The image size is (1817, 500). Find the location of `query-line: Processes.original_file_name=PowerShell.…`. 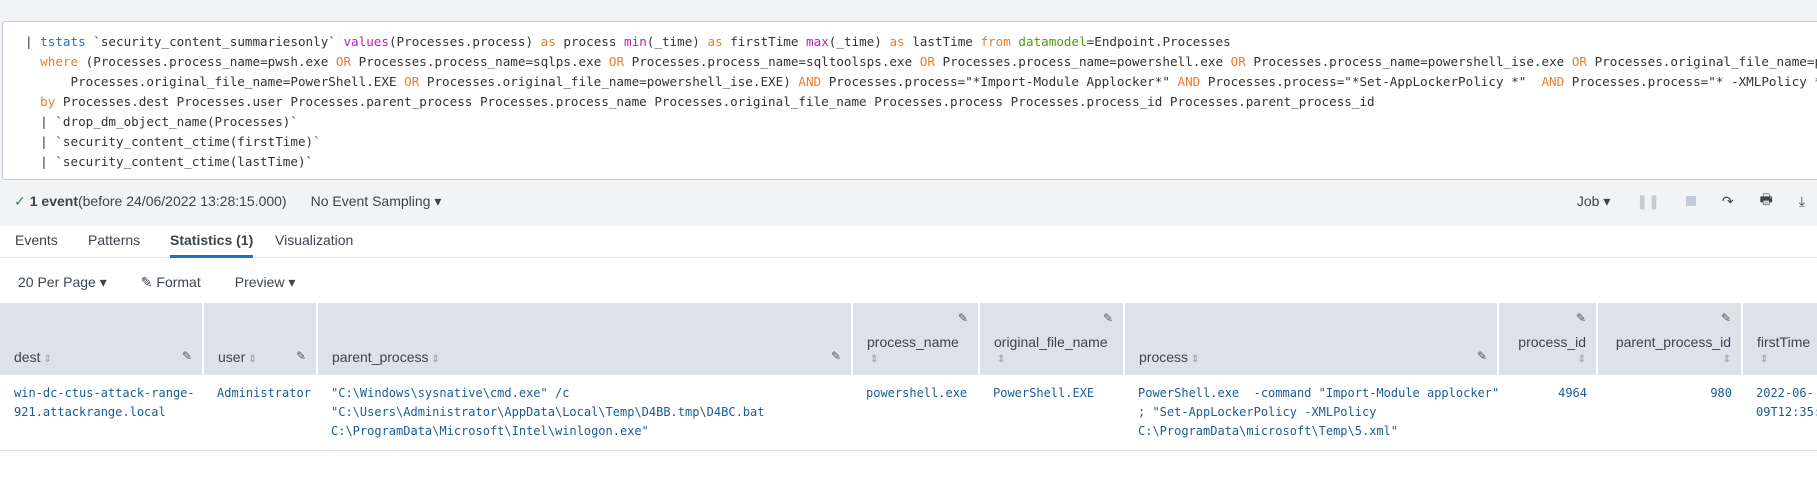

query-line: Processes.original_file_name=PowerShell.… is located at coordinates (921, 82).